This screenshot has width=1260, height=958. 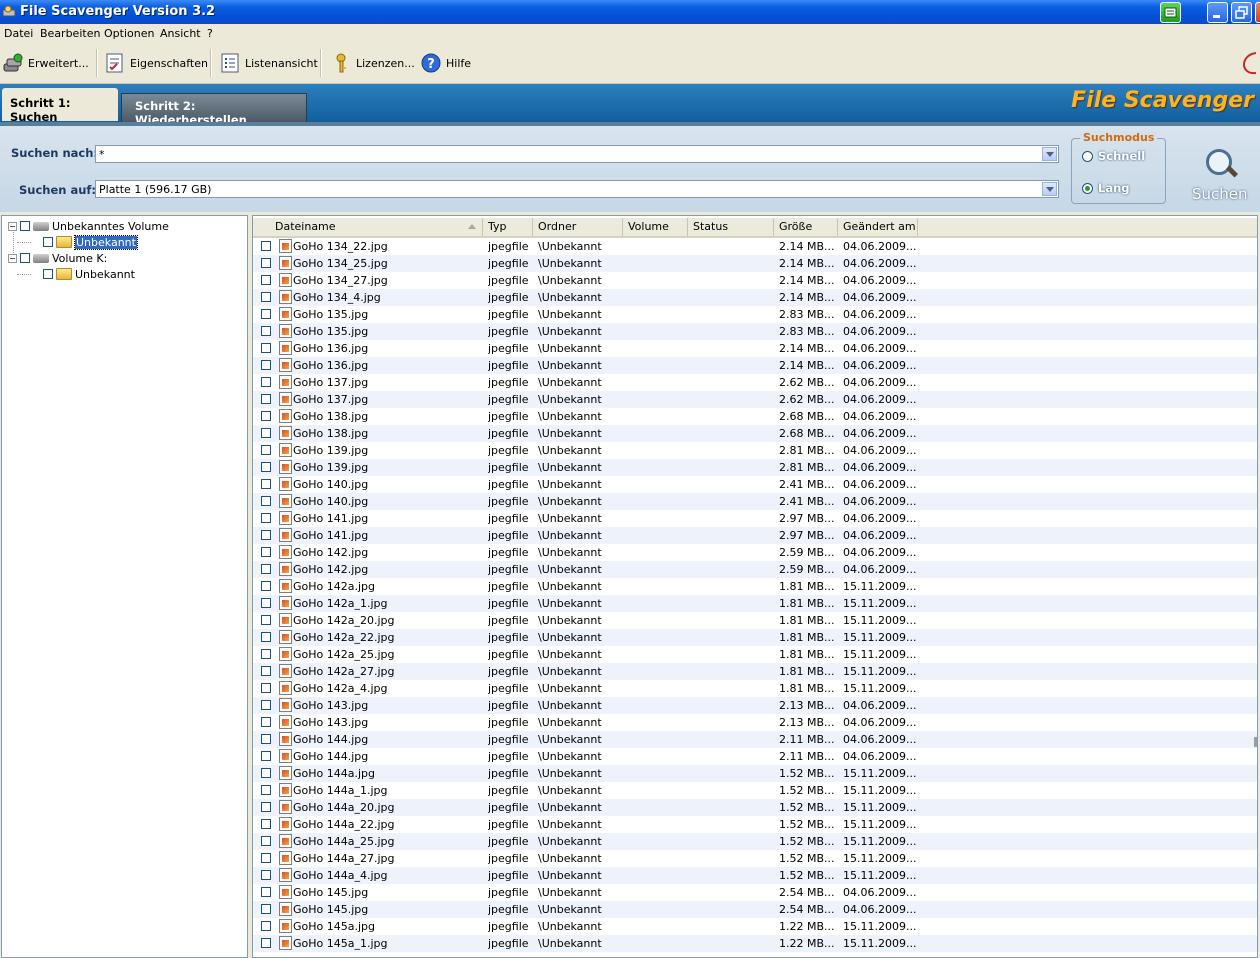 What do you see at coordinates (578, 227) in the screenshot?
I see `column-header-folder: Ordner` at bounding box center [578, 227].